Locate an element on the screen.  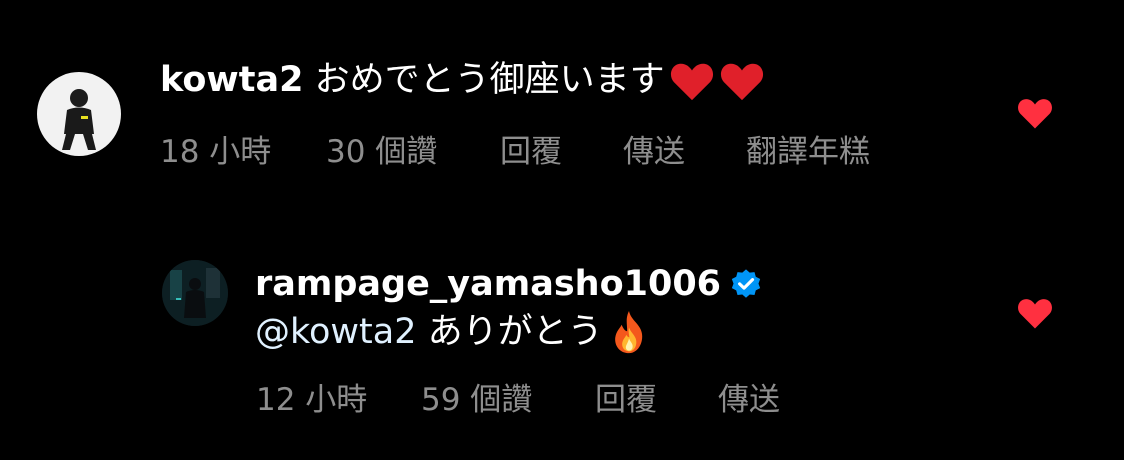
comment-username: rampage_yamasho1006 is located at coordinates (488, 284).